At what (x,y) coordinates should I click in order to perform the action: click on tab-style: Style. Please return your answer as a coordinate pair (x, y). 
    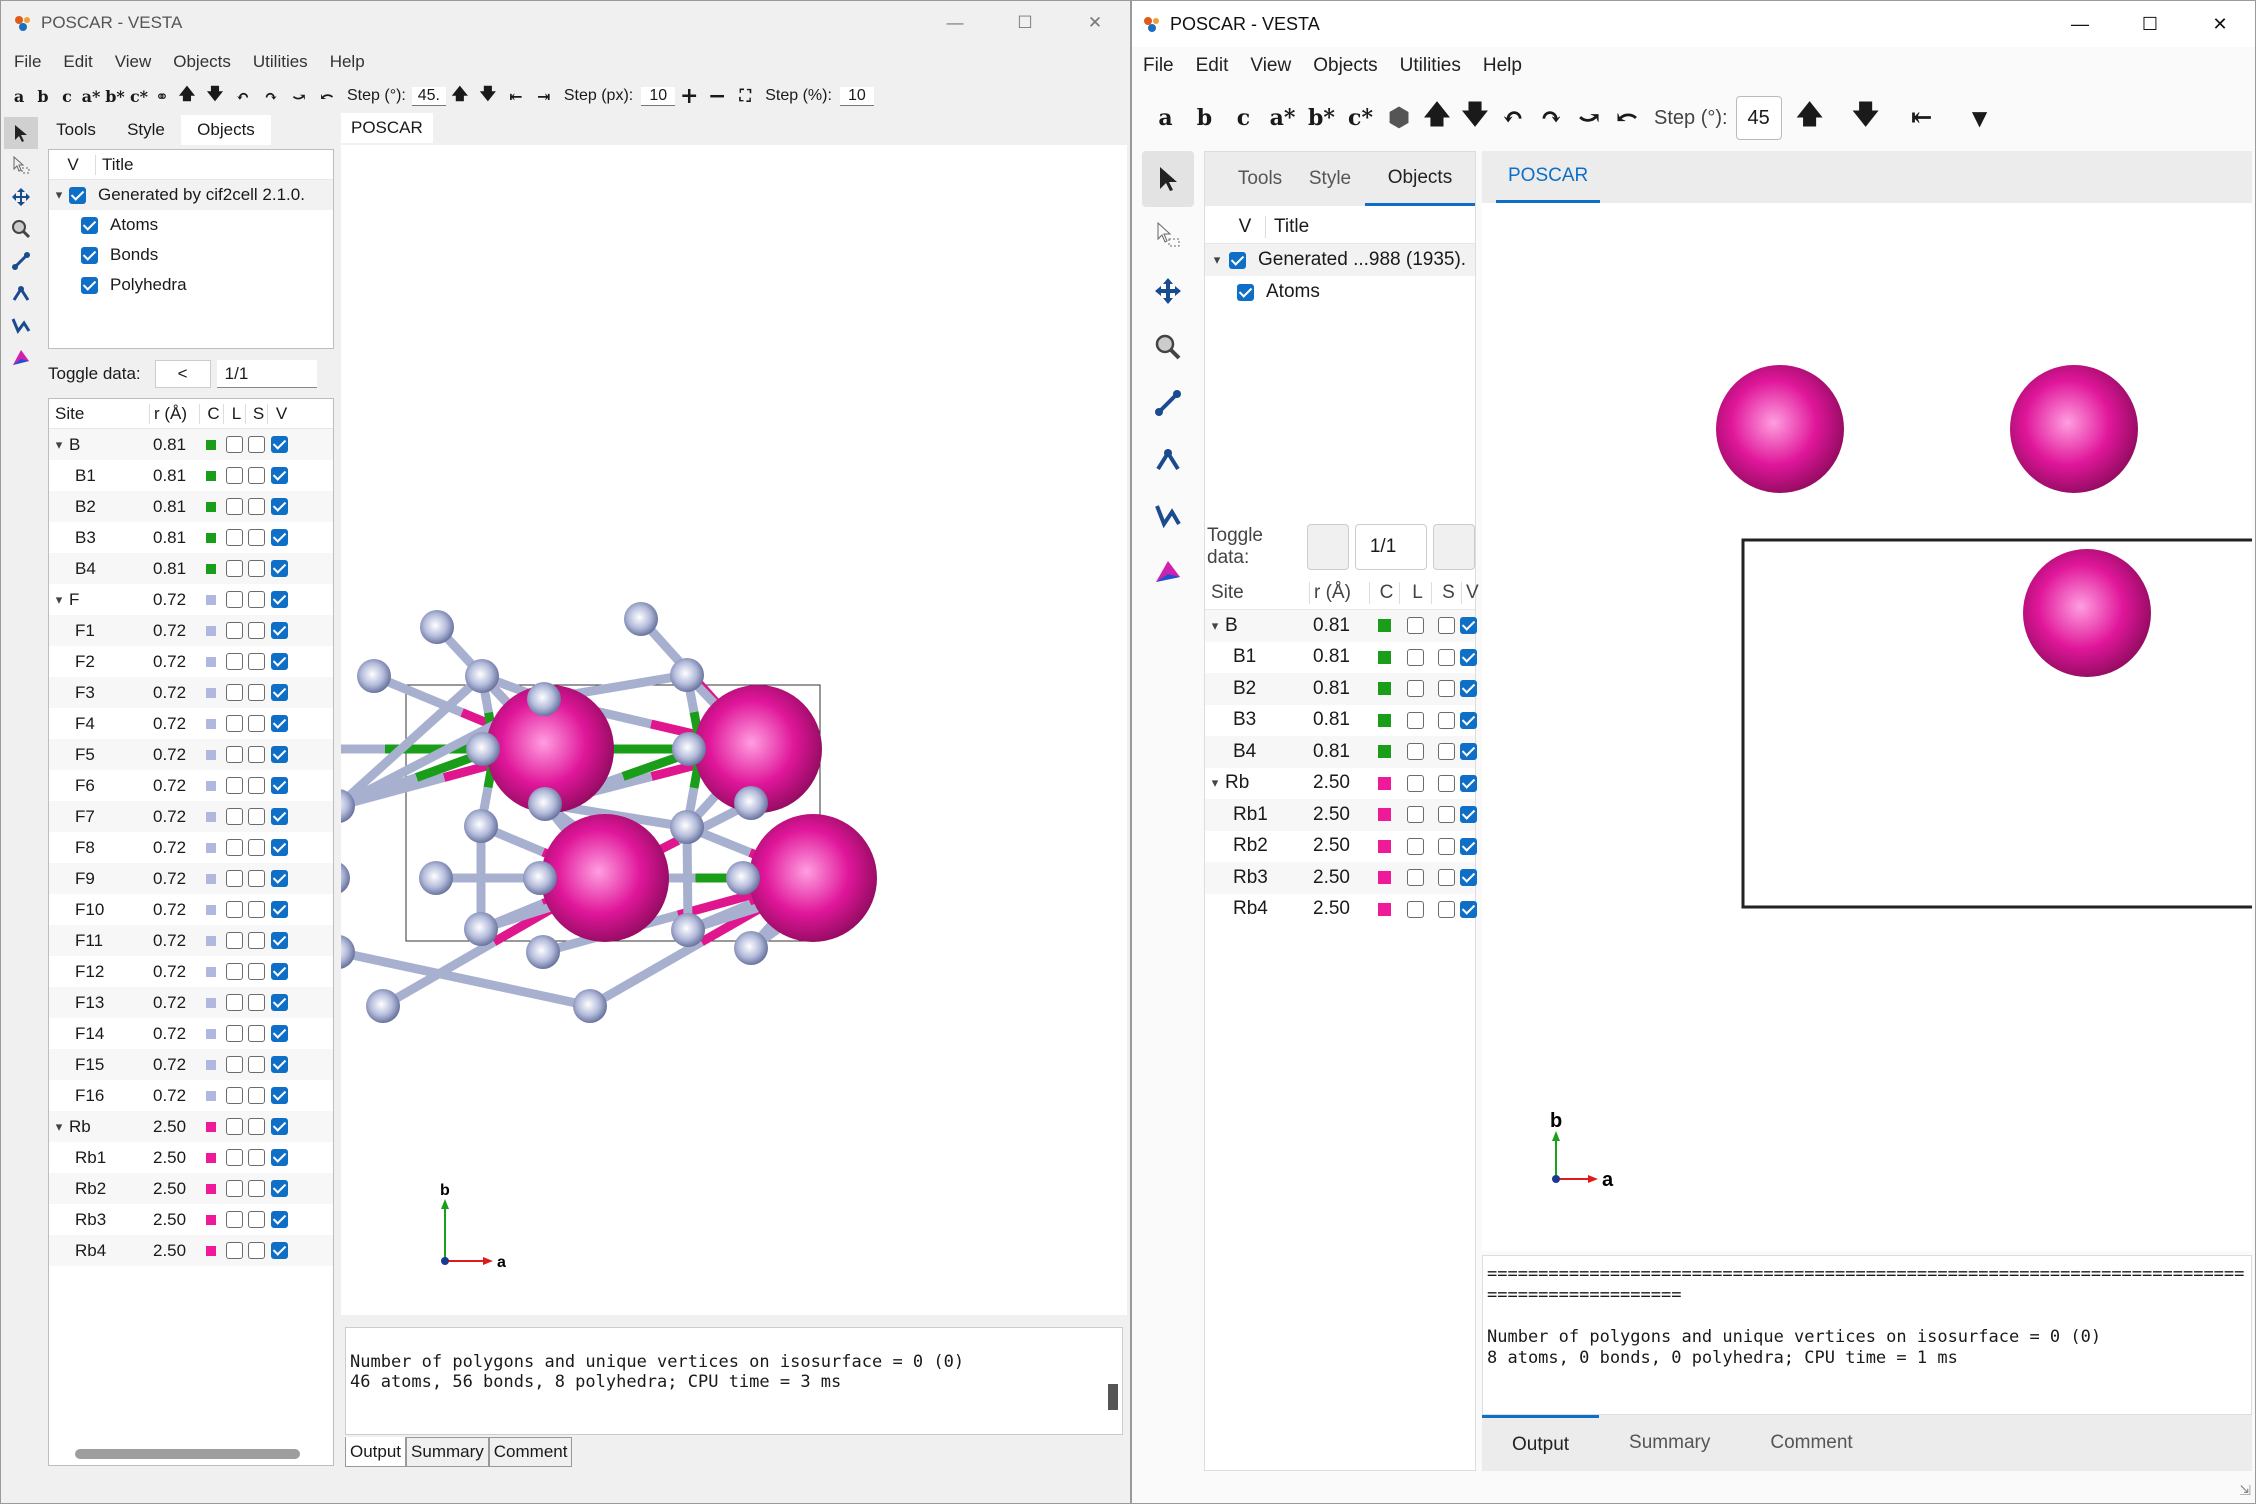
    Looking at the image, I should click on (146, 130).